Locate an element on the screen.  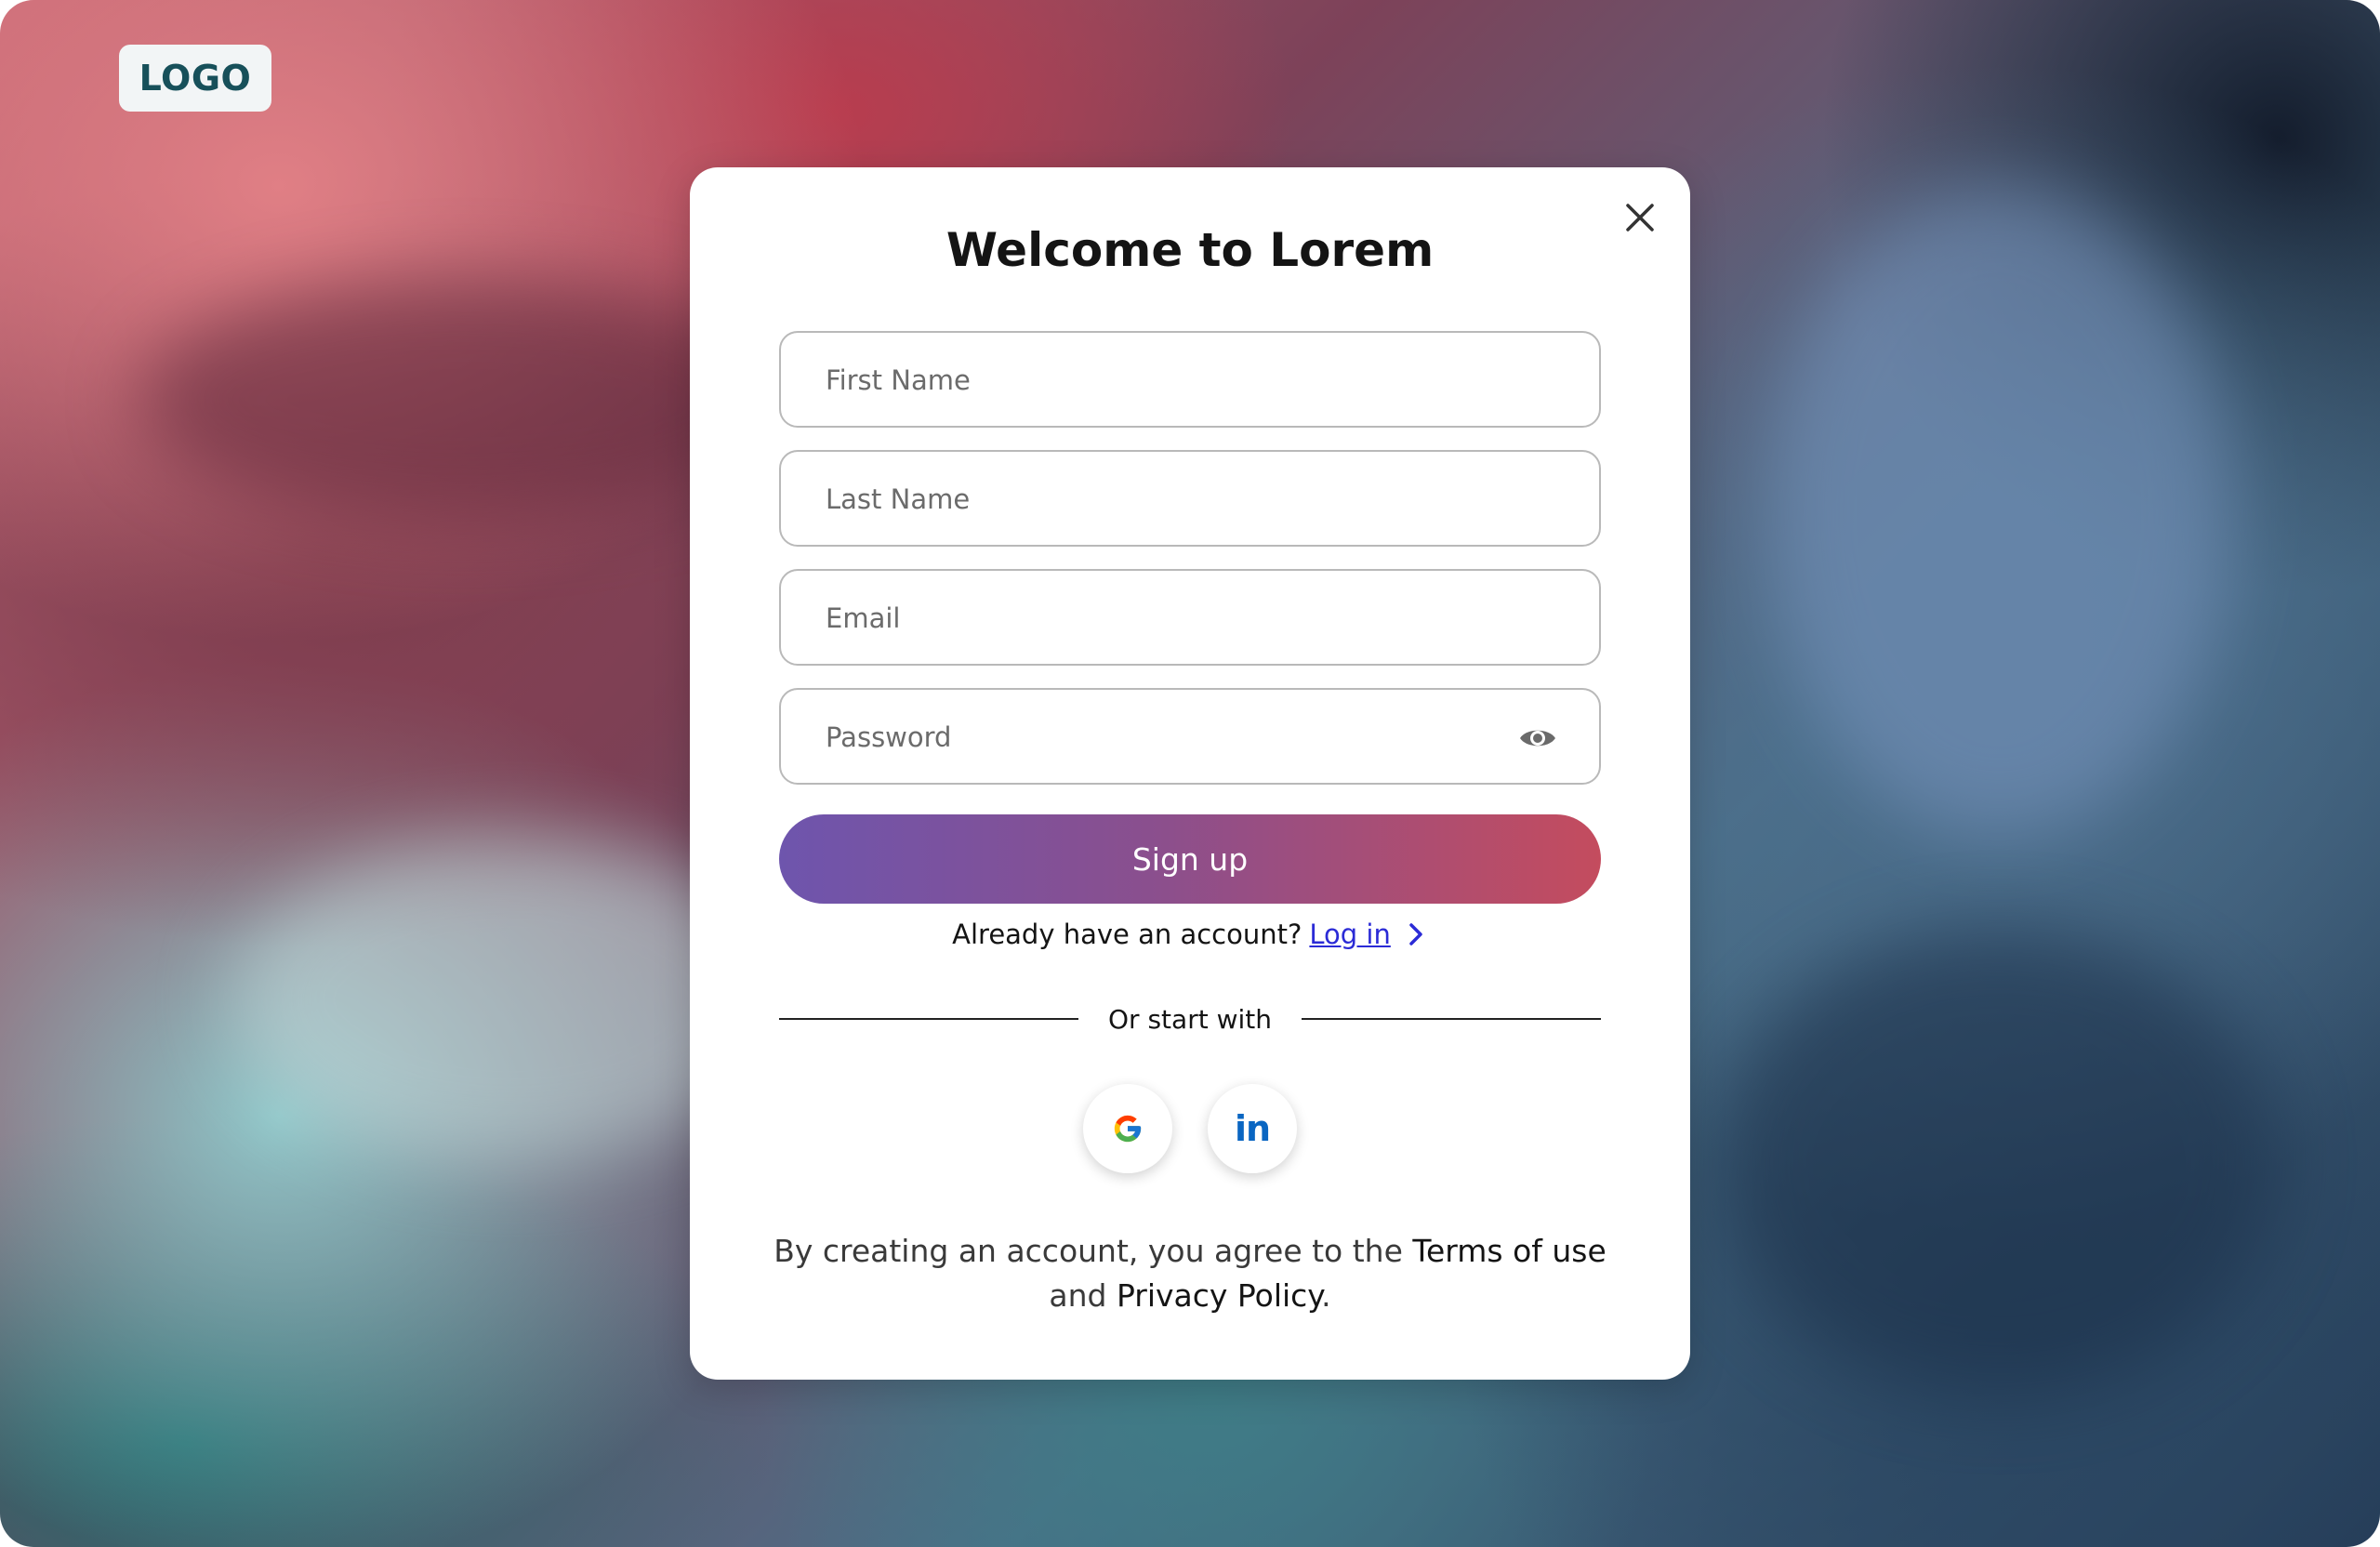
first-name-field-wrapper is located at coordinates (1190, 379).